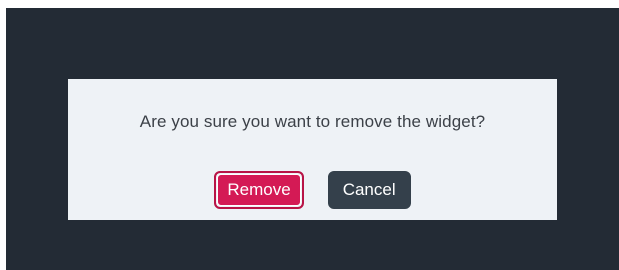 Image resolution: width=619 pixels, height=270 pixels. What do you see at coordinates (312, 190) in the screenshot?
I see `dialog-actions: Remove Cancel` at bounding box center [312, 190].